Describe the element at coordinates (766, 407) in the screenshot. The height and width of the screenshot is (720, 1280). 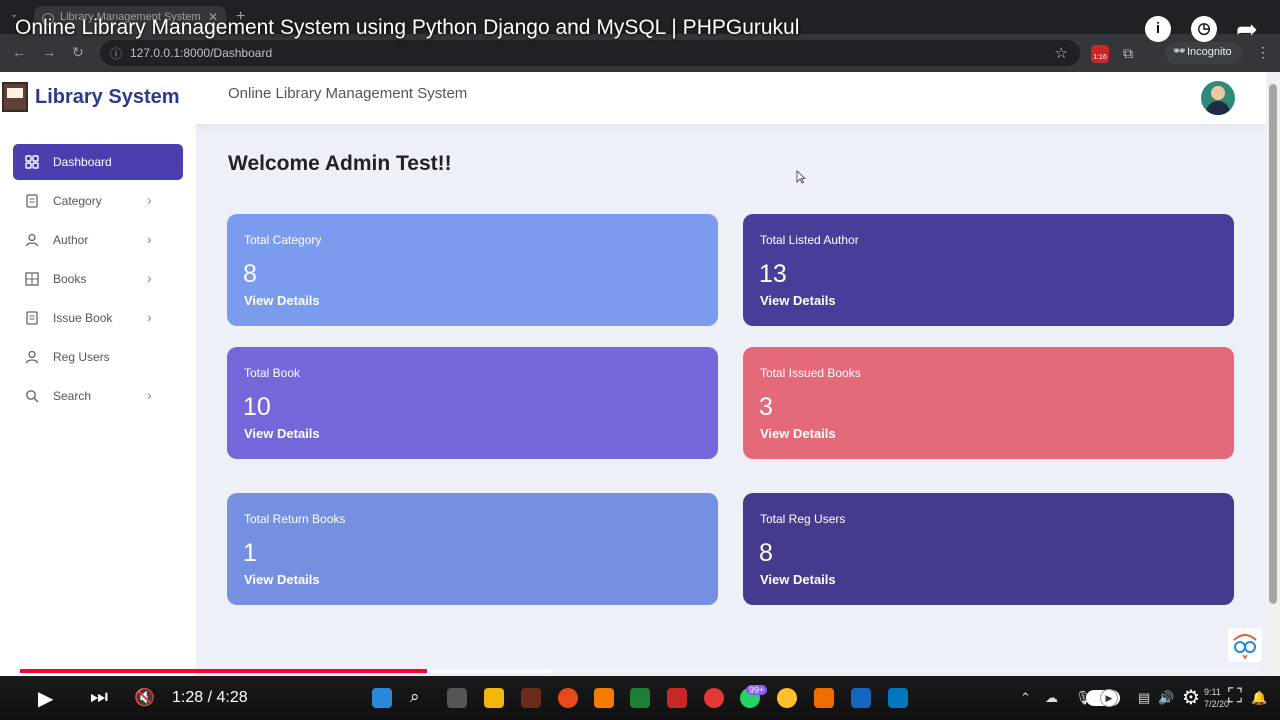
I see `card-value: 3` at that location.